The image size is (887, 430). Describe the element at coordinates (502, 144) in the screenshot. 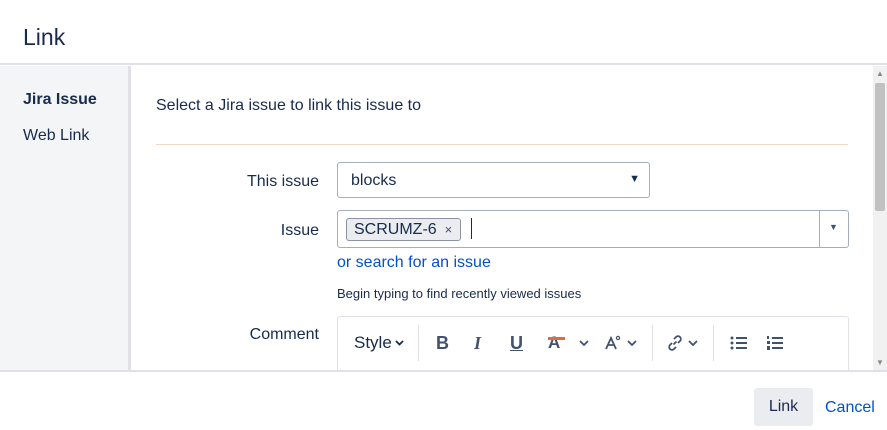

I see `divider` at that location.